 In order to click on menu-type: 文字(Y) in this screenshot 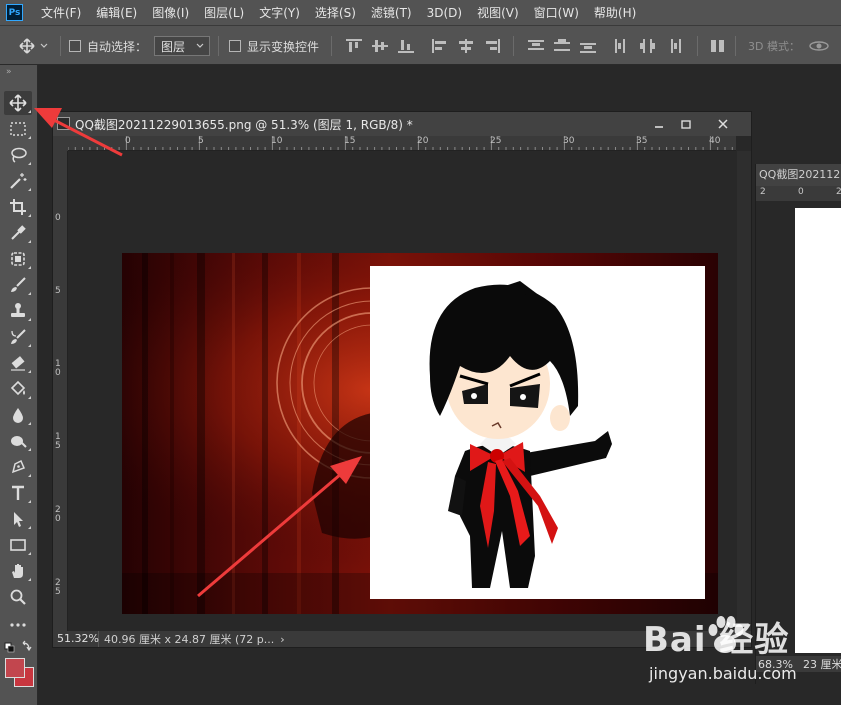, I will do `click(279, 12)`.